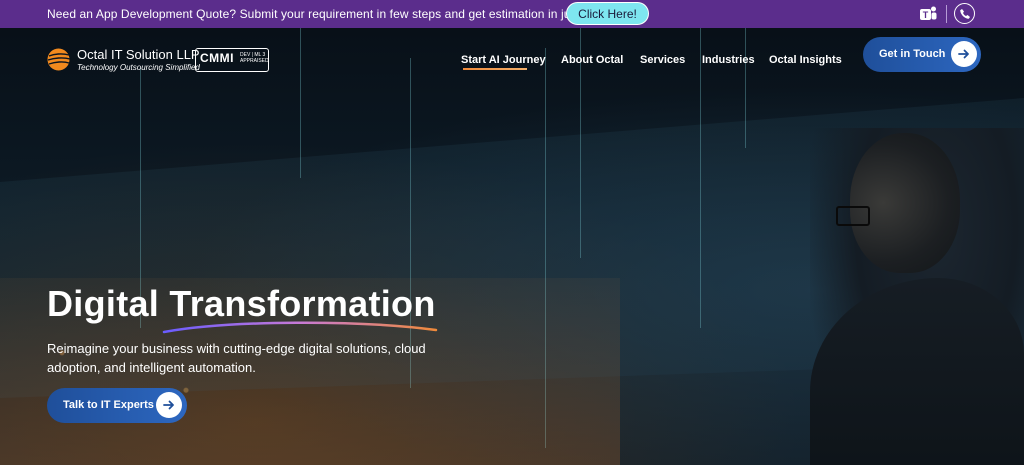  Describe the element at coordinates (853, 216) in the screenshot. I see `person-glasses` at that location.